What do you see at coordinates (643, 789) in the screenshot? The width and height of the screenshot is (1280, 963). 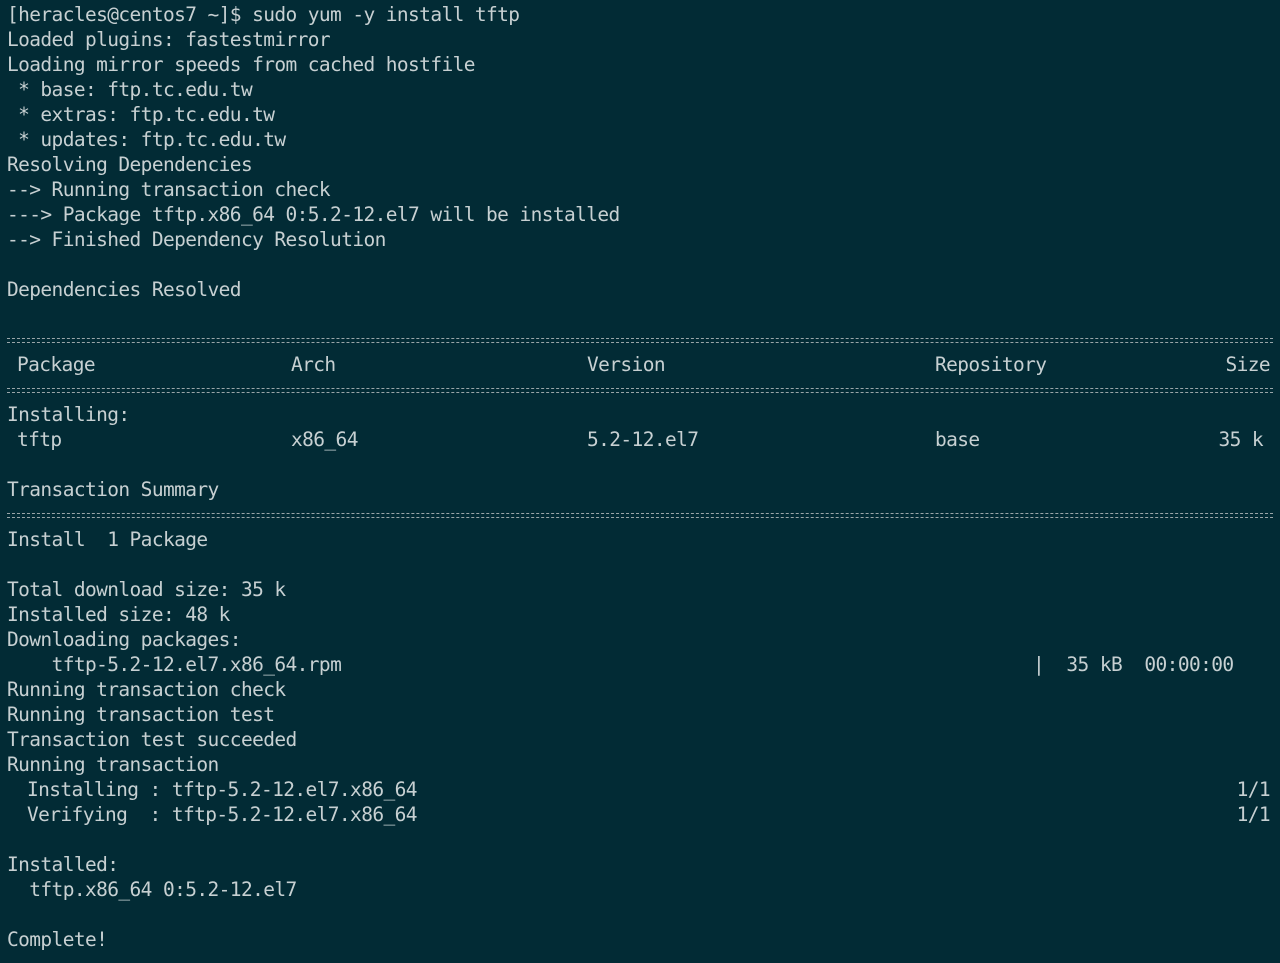 I see `step-row: Installing : tftp-5.2-12.el7.x86_64 1/1` at bounding box center [643, 789].